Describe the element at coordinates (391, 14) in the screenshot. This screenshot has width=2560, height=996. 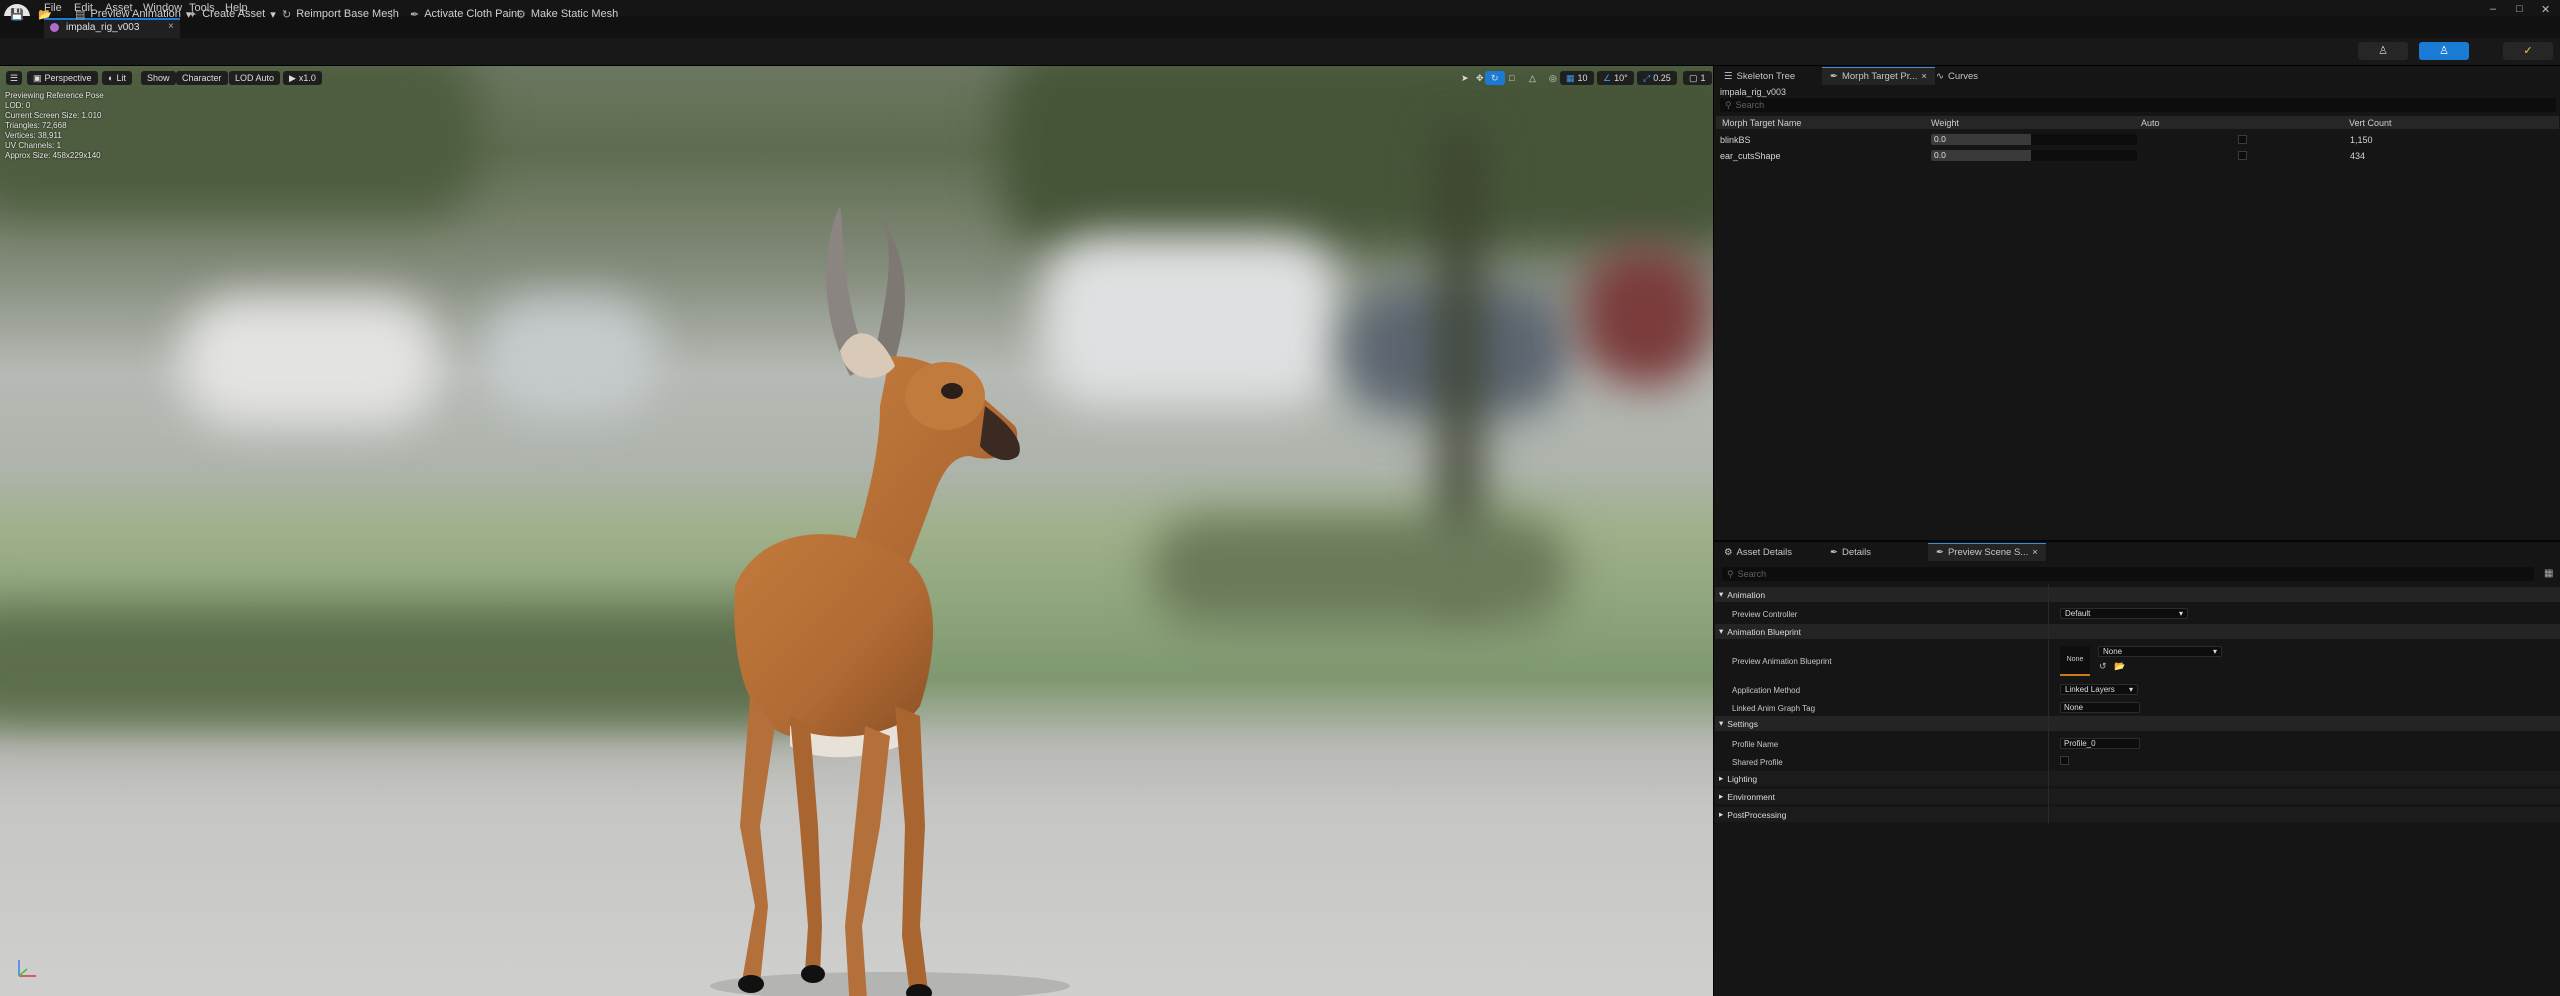
I see `toolbar-more-icon: ⋮` at that location.